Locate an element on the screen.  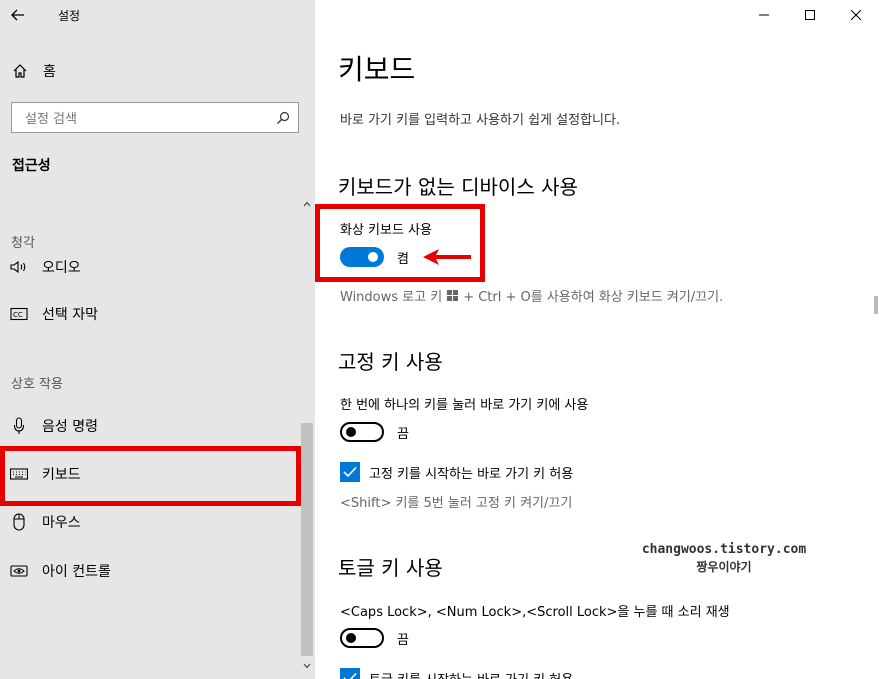
sticky-keys-shortcut-row: 고정 키를 시작하는 바로 가기 키 허용 is located at coordinates (456, 472).